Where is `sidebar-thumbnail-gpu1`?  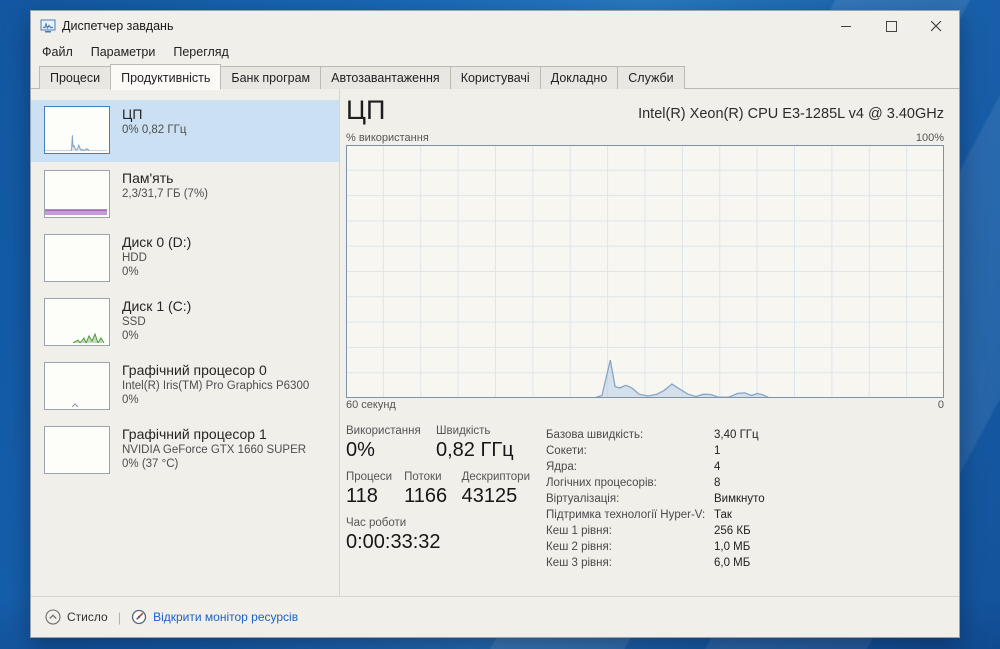
sidebar-thumbnail-gpu1 is located at coordinates (77, 450).